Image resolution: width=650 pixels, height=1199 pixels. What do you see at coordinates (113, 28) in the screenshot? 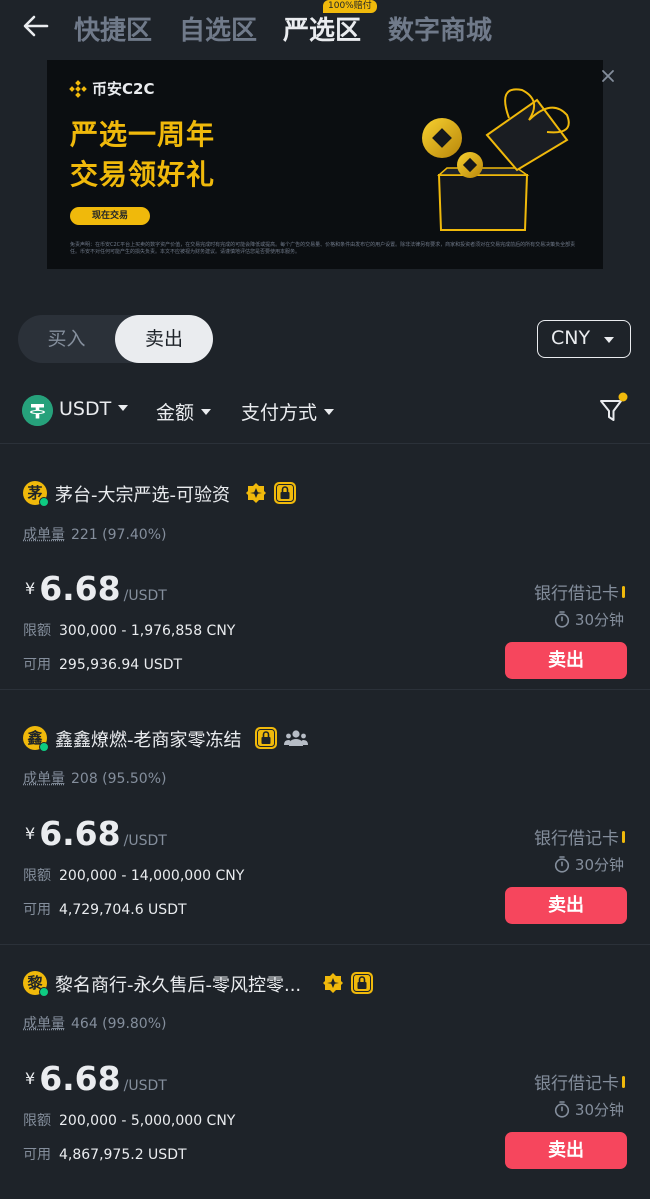
I see `tab-quick: 快捷区` at bounding box center [113, 28].